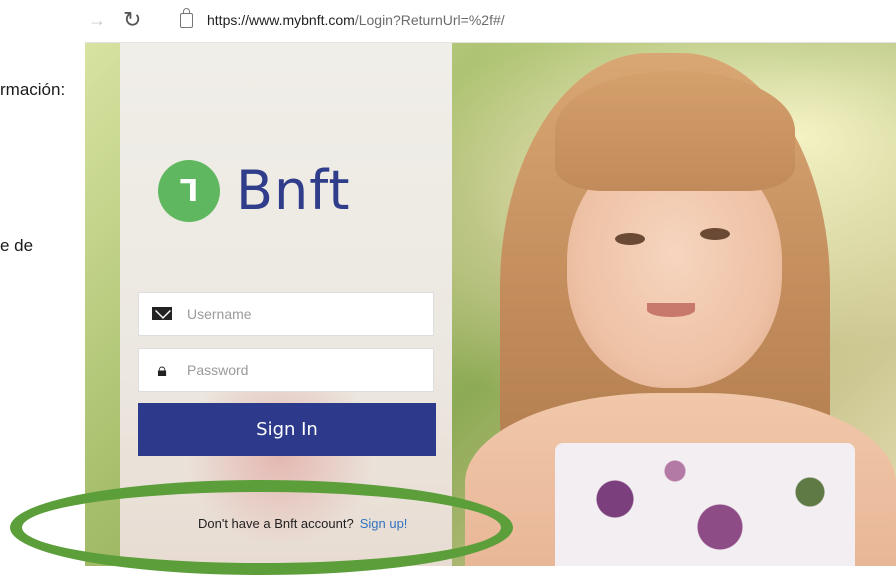  I want to click on bnft-logo: ᒣ Bnft, so click(254, 191).